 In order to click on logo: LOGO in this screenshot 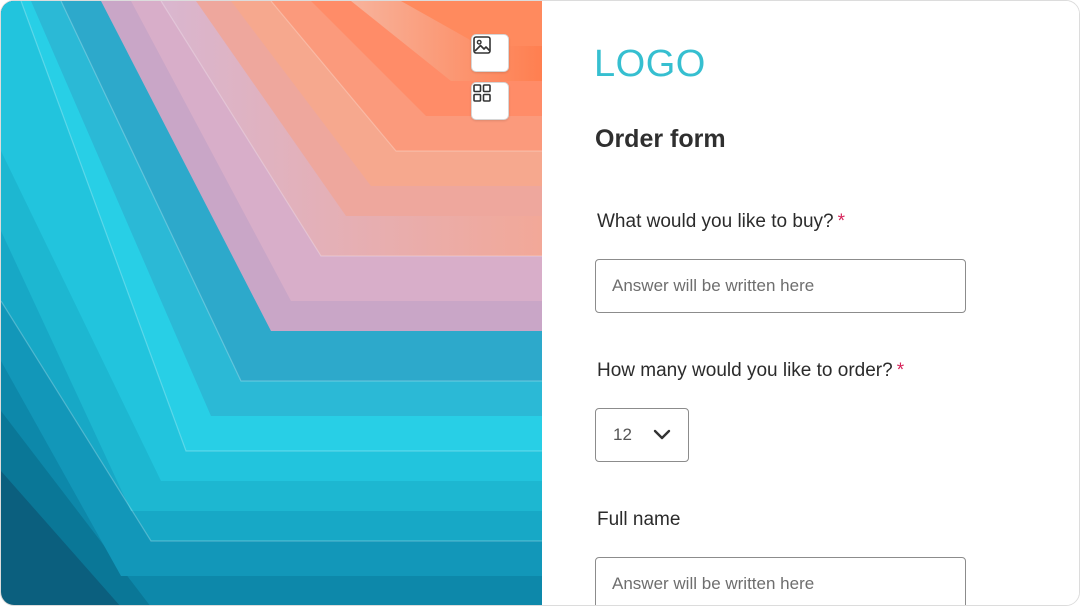, I will do `click(650, 64)`.